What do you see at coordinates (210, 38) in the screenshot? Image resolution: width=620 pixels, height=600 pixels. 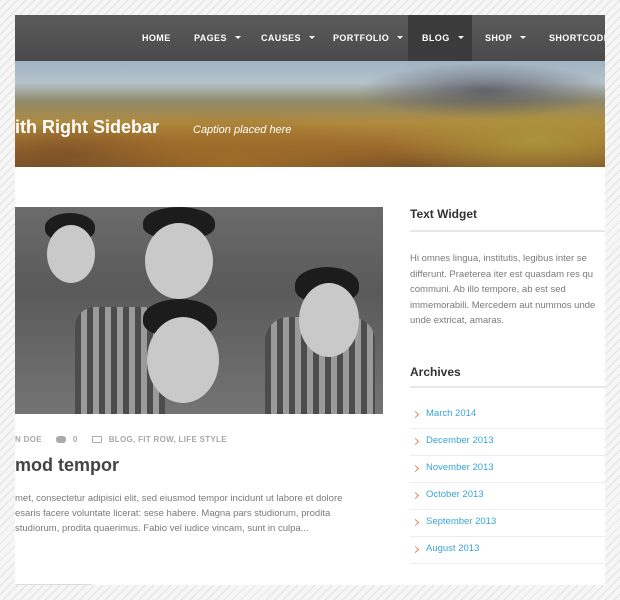 I see `nav-label: PAGES` at bounding box center [210, 38].